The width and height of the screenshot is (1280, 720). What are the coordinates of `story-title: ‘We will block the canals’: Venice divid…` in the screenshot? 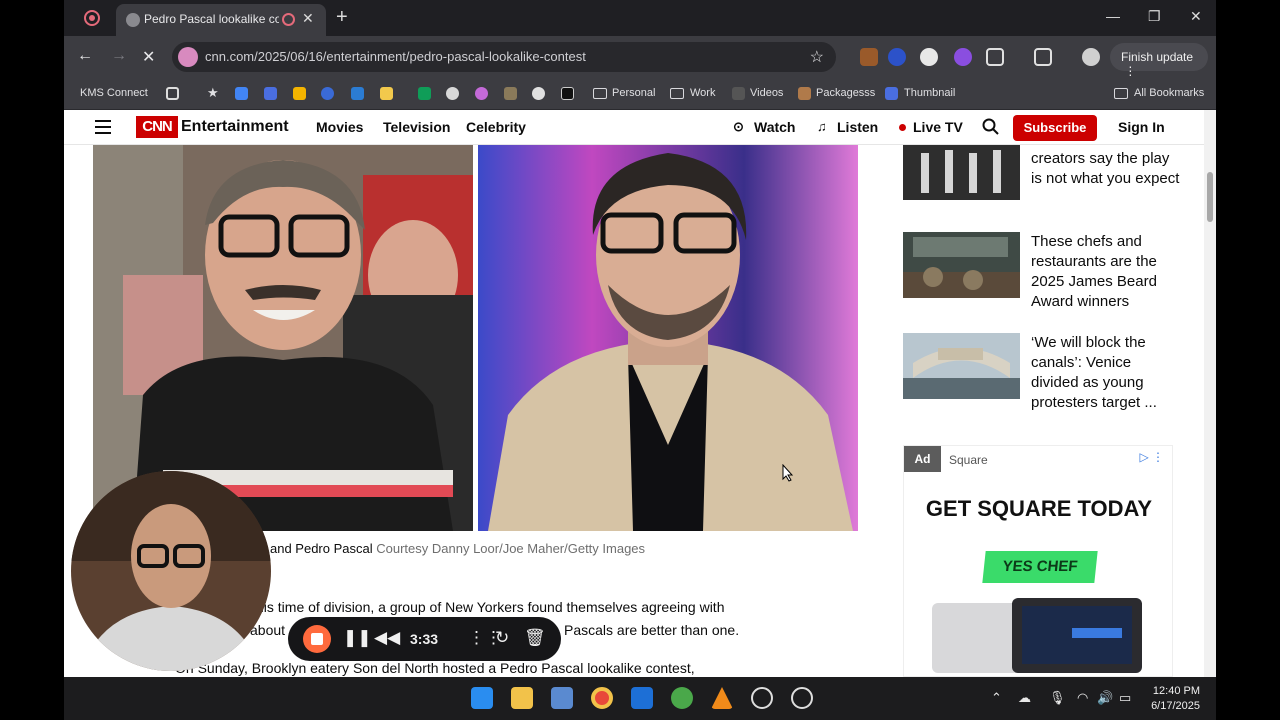 It's located at (1106, 373).